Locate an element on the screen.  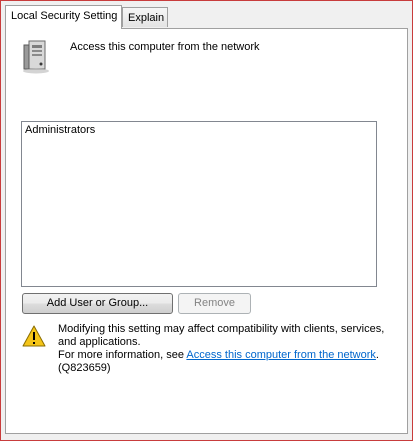
access-network-link: Access this computer from the network is located at coordinates (281, 355).